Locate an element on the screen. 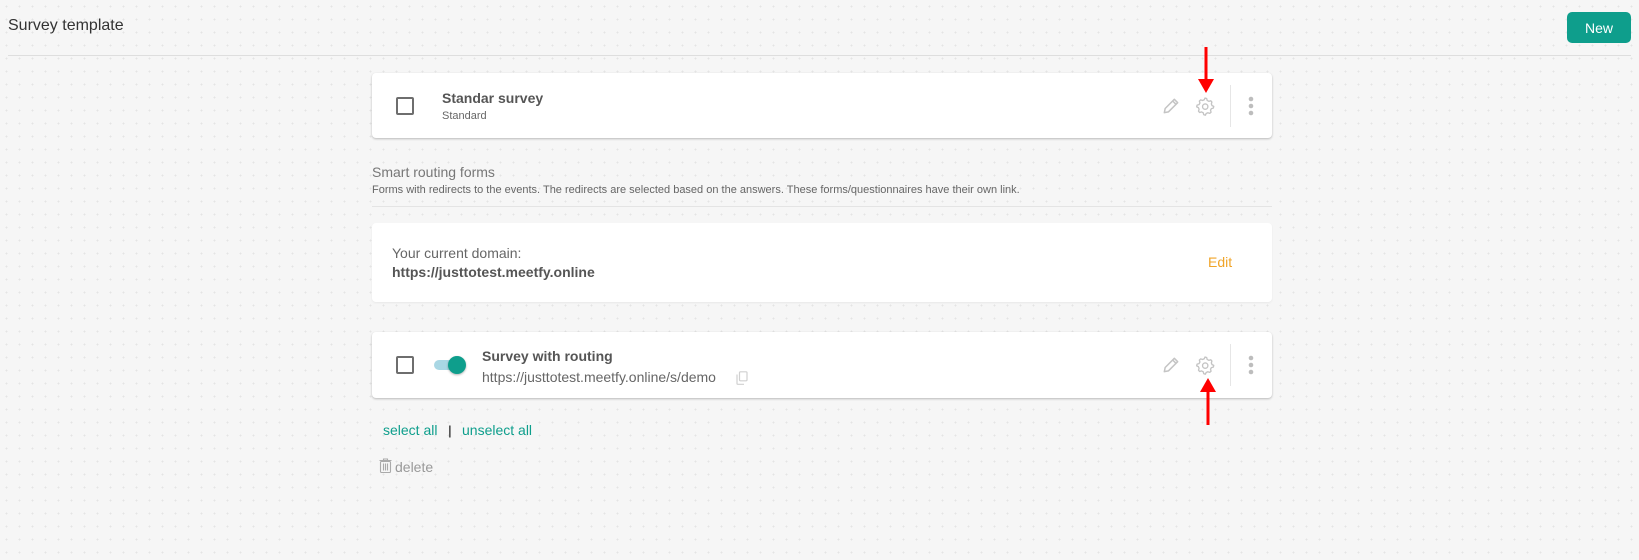 This screenshot has width=1639, height=560. smart-routing-title: Smart routing forms is located at coordinates (433, 172).